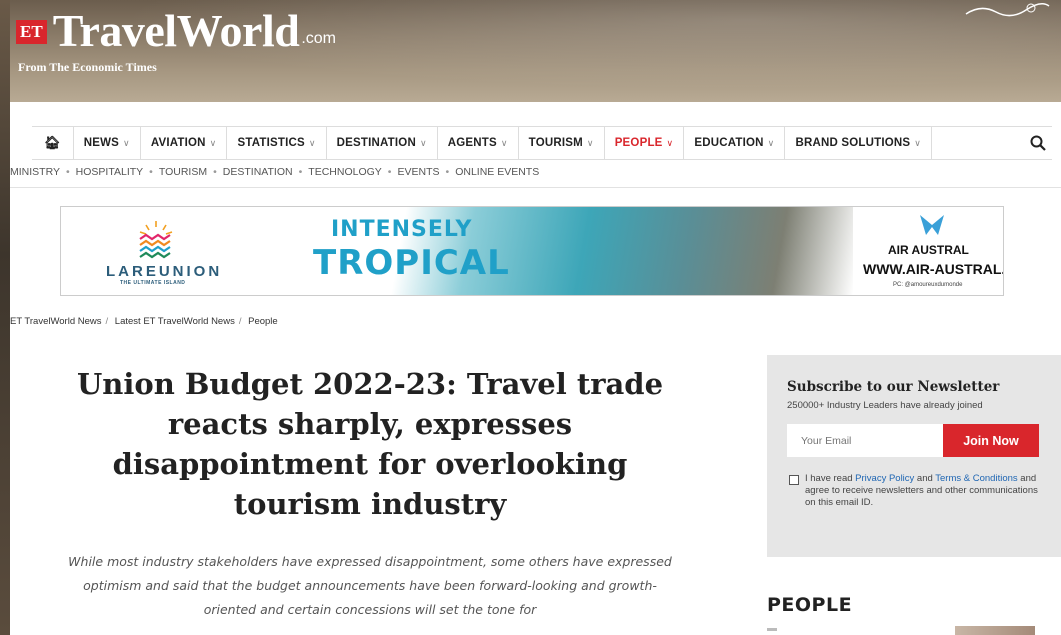 The height and width of the screenshot is (635, 1061). I want to click on nav-item-brand-solutions: BRAND SOLUTIONS ∨, so click(859, 143).